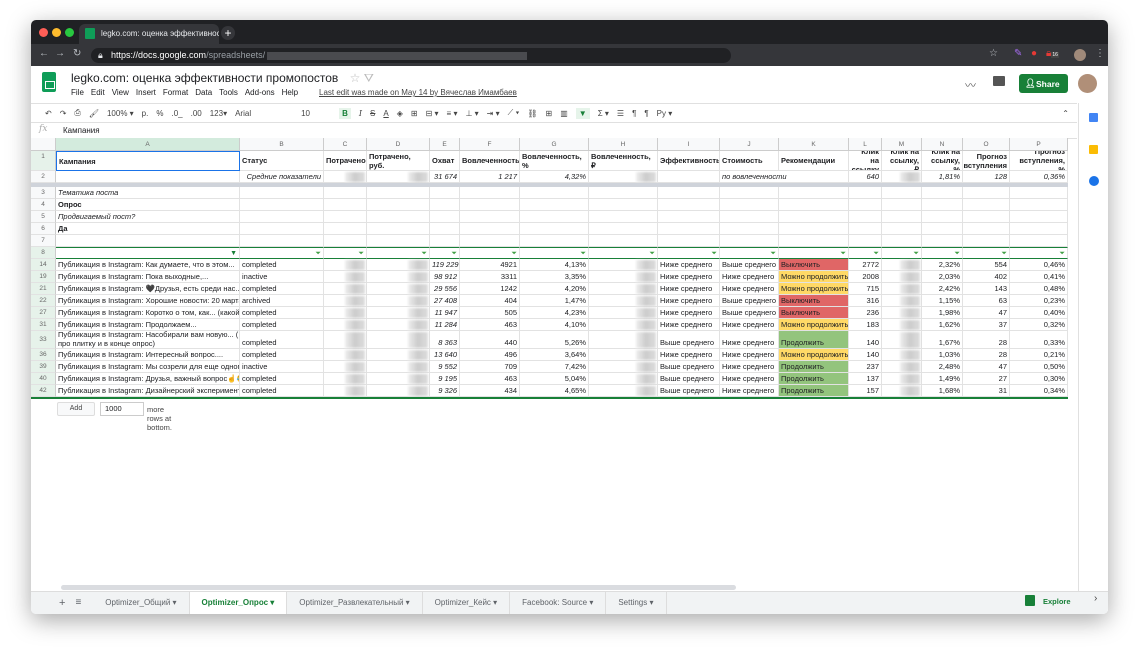 Image resolution: width=1140 pixels, height=655 pixels. I want to click on data-cell: 4,20%, so click(554, 289).